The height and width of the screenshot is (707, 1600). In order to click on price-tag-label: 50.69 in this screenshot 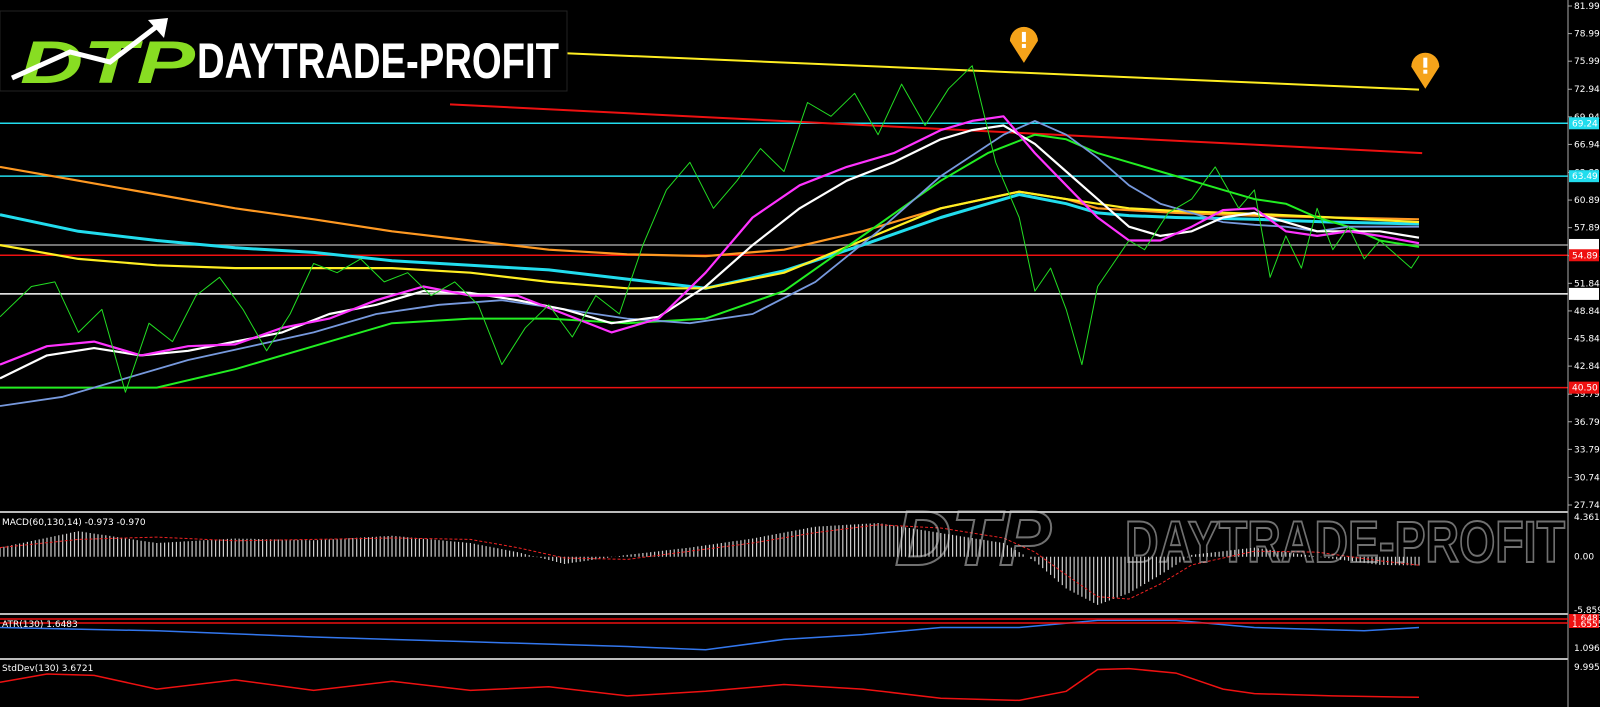, I will do `click(1585, 295)`.